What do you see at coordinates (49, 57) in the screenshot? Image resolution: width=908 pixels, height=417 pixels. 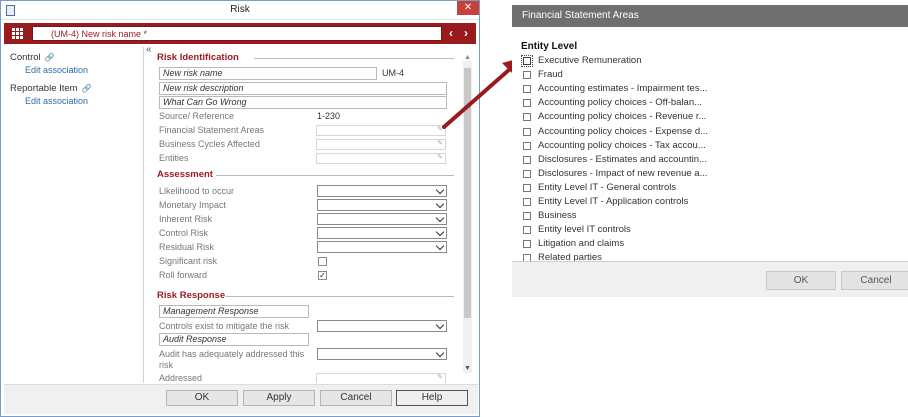 I see `link-icon: 🔗` at bounding box center [49, 57].